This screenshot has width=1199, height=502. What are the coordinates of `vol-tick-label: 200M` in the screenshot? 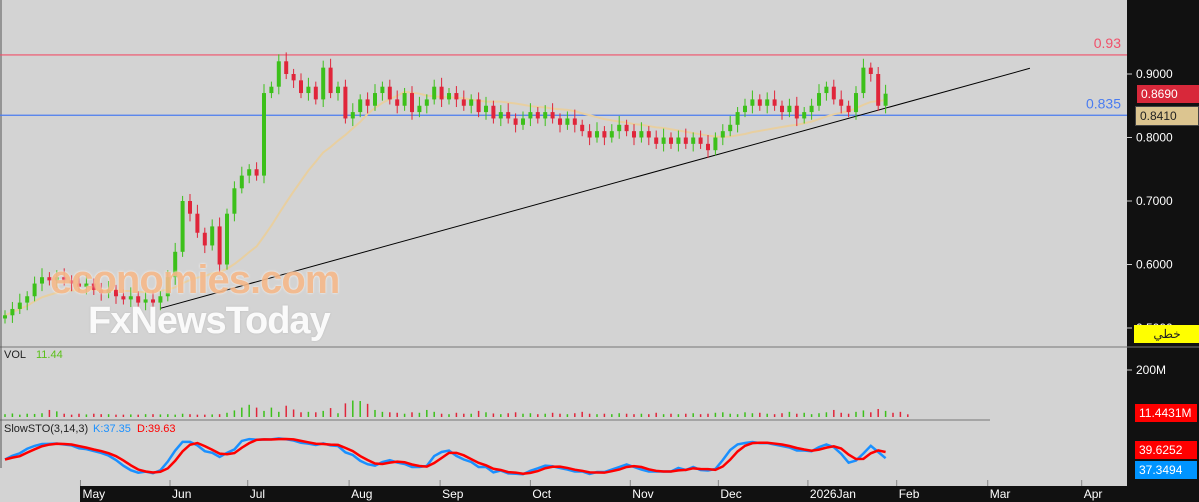 It's located at (1151, 370).